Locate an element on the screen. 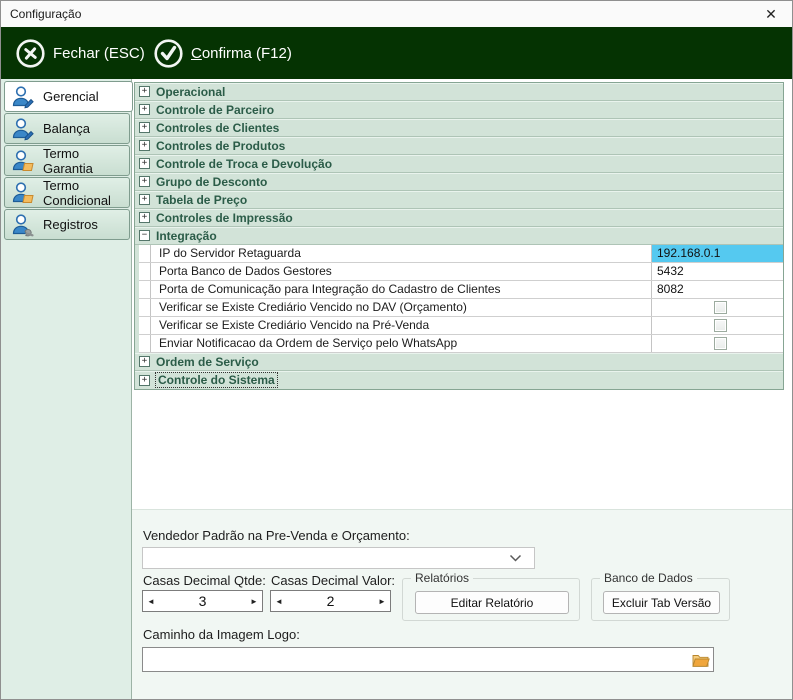 The height and width of the screenshot is (700, 793). vendor-dropdown is located at coordinates (338, 558).